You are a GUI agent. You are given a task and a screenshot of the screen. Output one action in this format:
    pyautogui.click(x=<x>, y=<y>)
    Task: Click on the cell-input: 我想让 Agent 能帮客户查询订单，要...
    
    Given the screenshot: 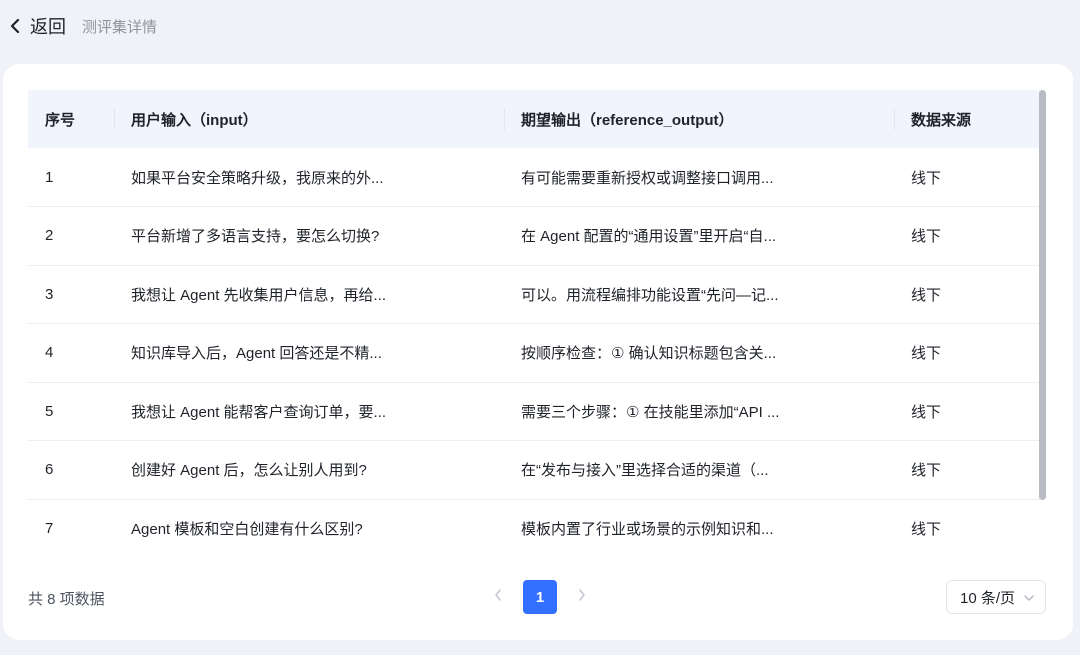 What is the action you would take?
    pyautogui.click(x=259, y=412)
    